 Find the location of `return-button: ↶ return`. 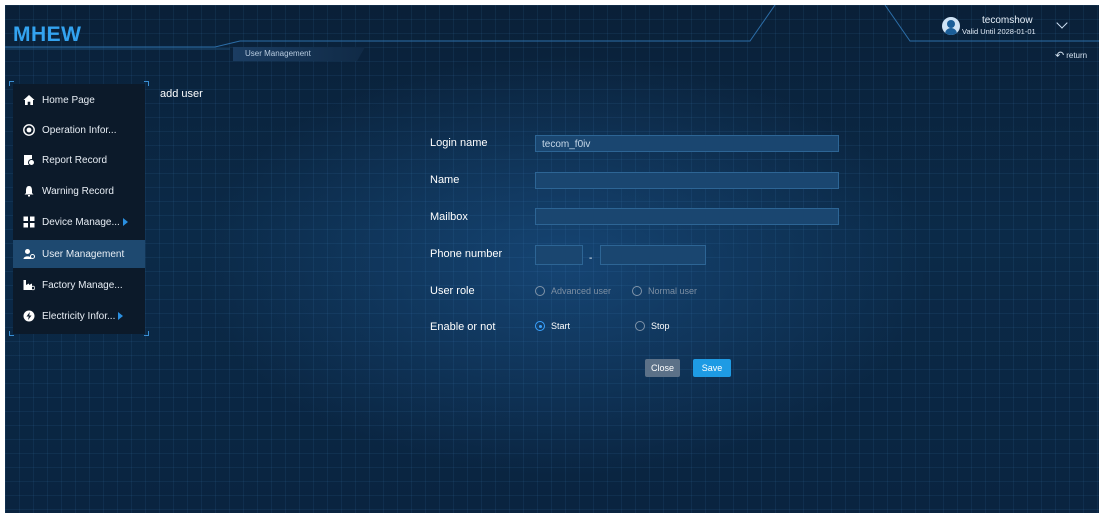

return-button: ↶ return is located at coordinates (1071, 55).